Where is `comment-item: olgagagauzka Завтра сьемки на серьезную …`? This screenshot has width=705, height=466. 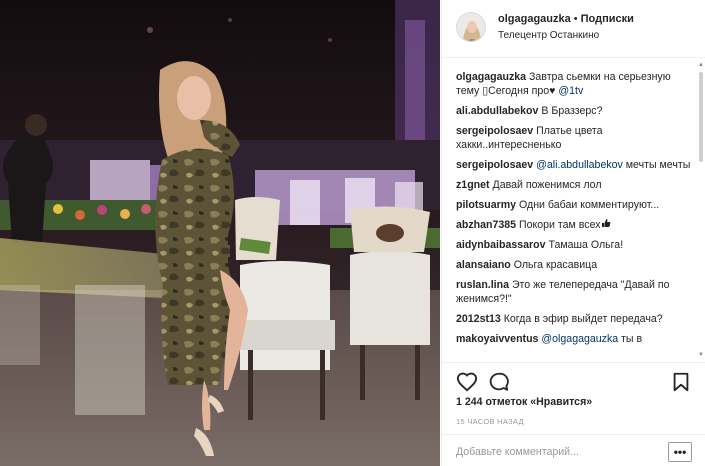 comment-item: olgagagauzka Завтра сьемки на серьезную … is located at coordinates (574, 84).